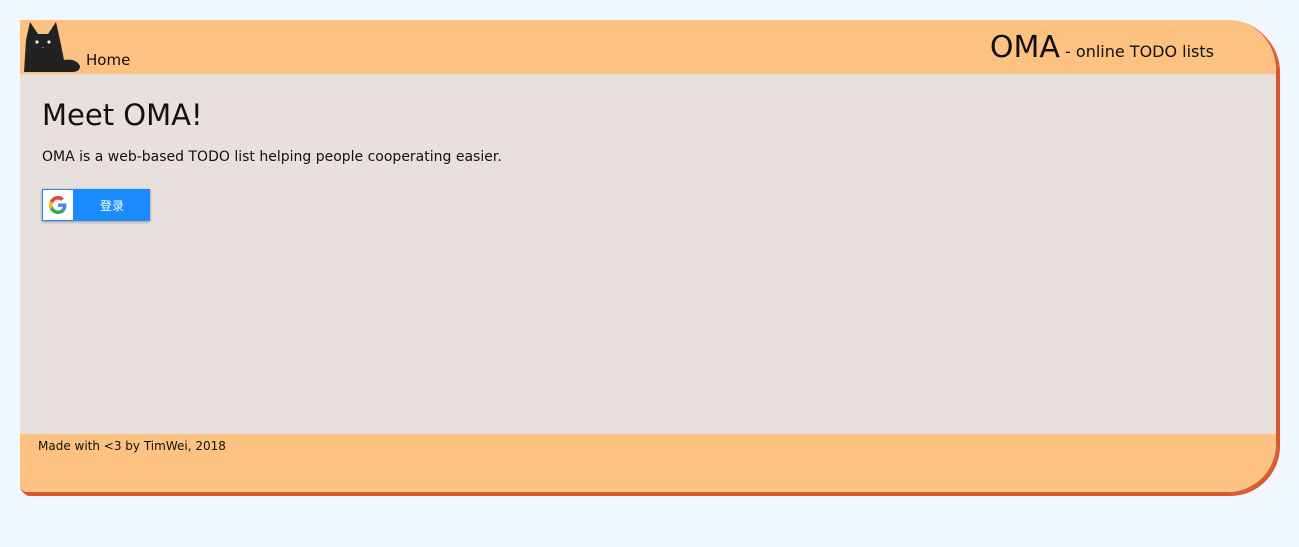  Describe the element at coordinates (648, 463) in the screenshot. I see `site-footer: Made with <3 by TimWei, 2018` at that location.